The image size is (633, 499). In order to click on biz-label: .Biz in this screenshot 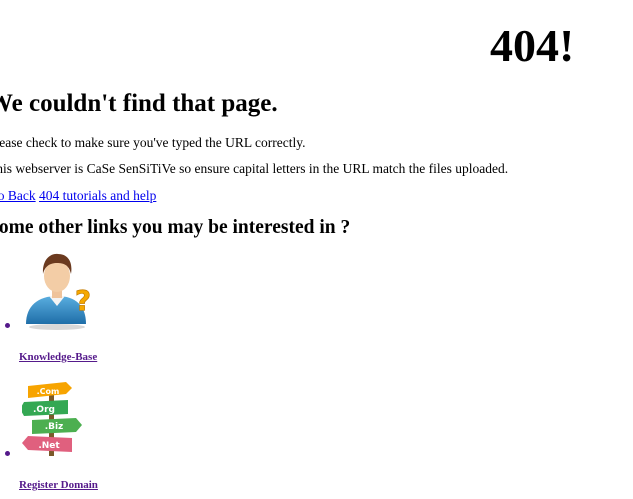, I will do `click(54, 427)`.